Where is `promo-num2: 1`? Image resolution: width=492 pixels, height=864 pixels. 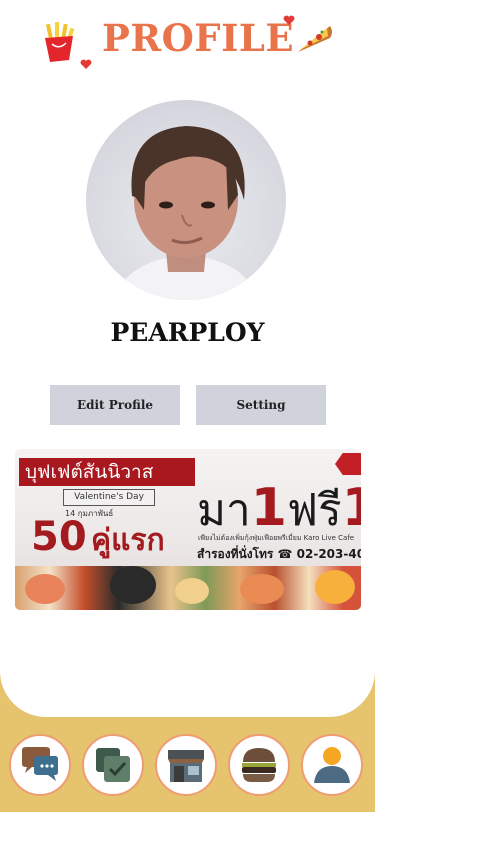
promo-num2: 1 is located at coordinates (351, 508).